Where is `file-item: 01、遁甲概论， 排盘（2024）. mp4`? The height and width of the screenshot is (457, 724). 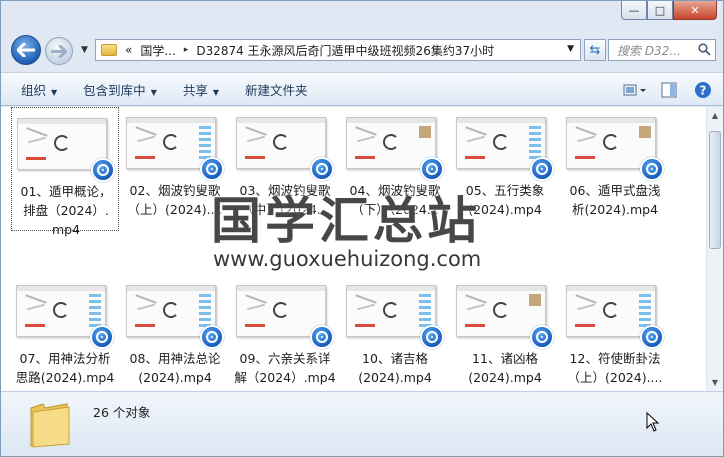
file-item: 01、遁甲概论， 排盘（2024）. mp4 is located at coordinates (65, 172).